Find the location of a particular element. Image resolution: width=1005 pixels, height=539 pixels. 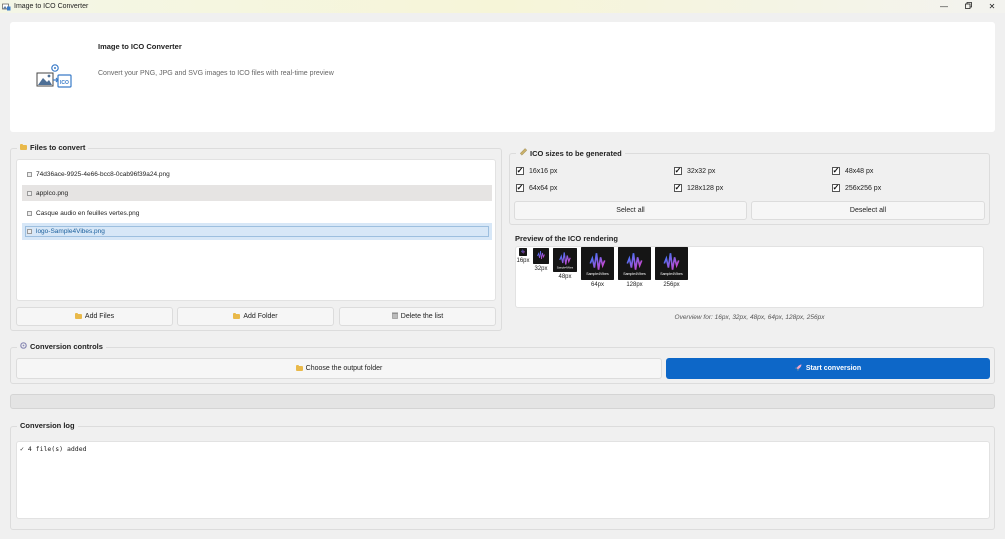

size-48-checkbox: ✓ 48x48 px is located at coordinates (852, 171).